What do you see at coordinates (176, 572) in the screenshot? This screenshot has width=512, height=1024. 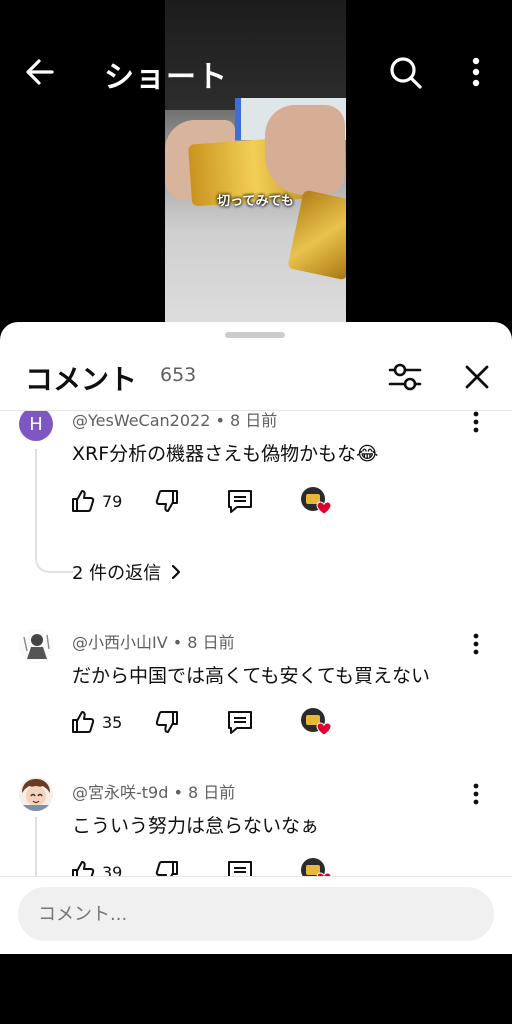 I see `chevron-right-icon` at bounding box center [176, 572].